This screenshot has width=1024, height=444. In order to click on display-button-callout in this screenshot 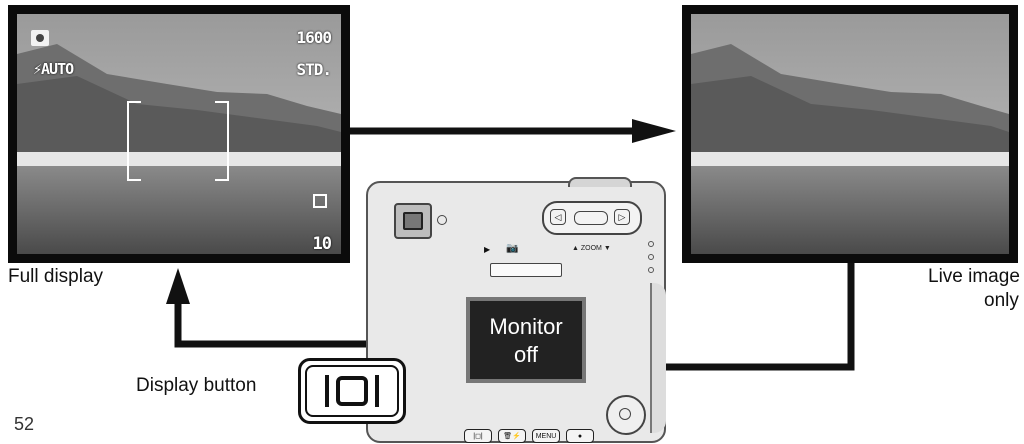, I will do `click(352, 391)`.